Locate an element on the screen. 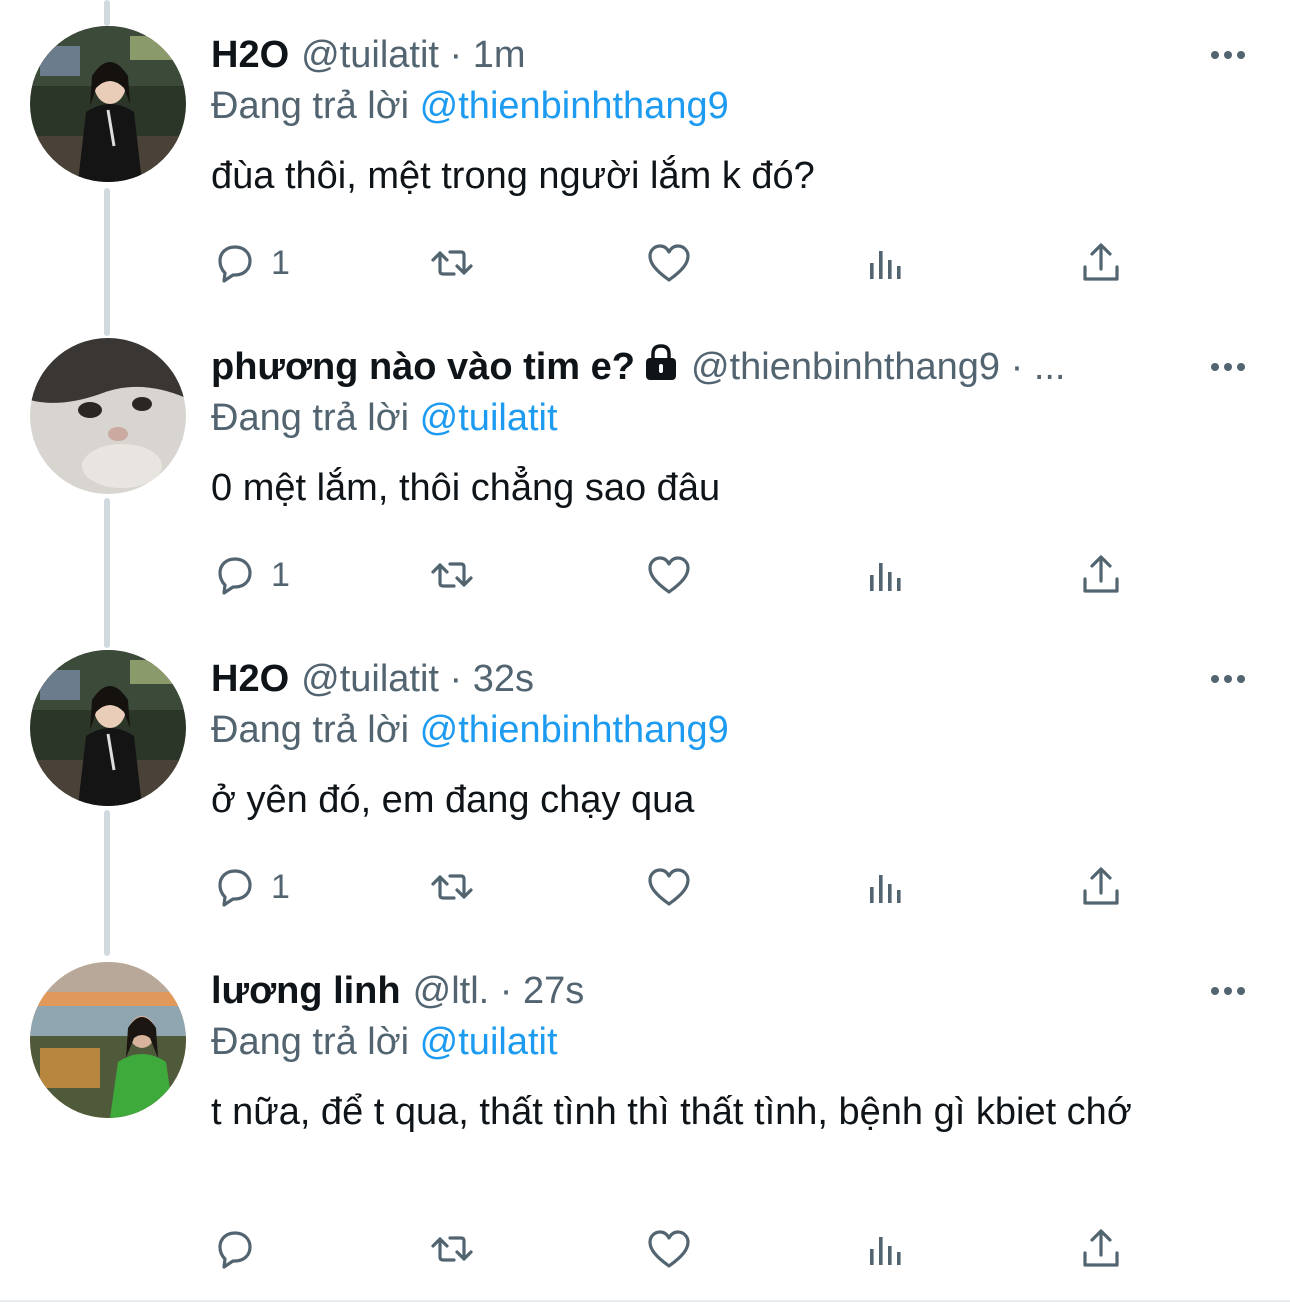  reply-button is located at coordinates (241, 1249).